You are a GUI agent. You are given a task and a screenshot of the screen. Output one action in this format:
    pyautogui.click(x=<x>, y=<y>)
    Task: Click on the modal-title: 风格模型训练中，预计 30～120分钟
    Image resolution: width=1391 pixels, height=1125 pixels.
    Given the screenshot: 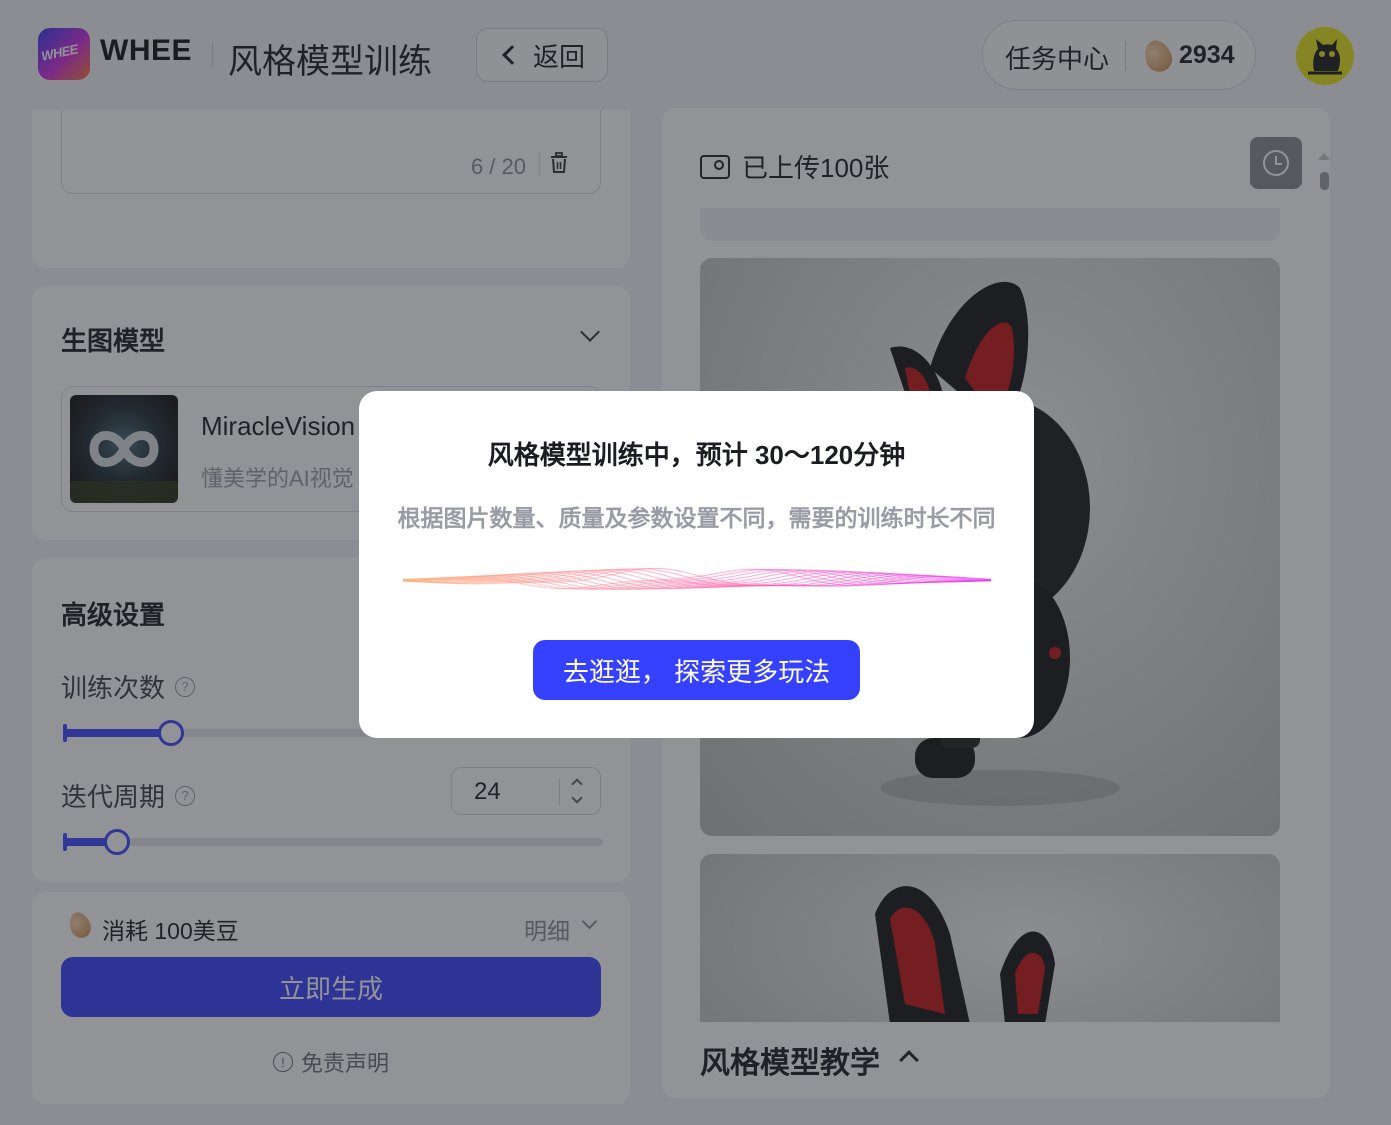 What is the action you would take?
    pyautogui.click(x=696, y=455)
    